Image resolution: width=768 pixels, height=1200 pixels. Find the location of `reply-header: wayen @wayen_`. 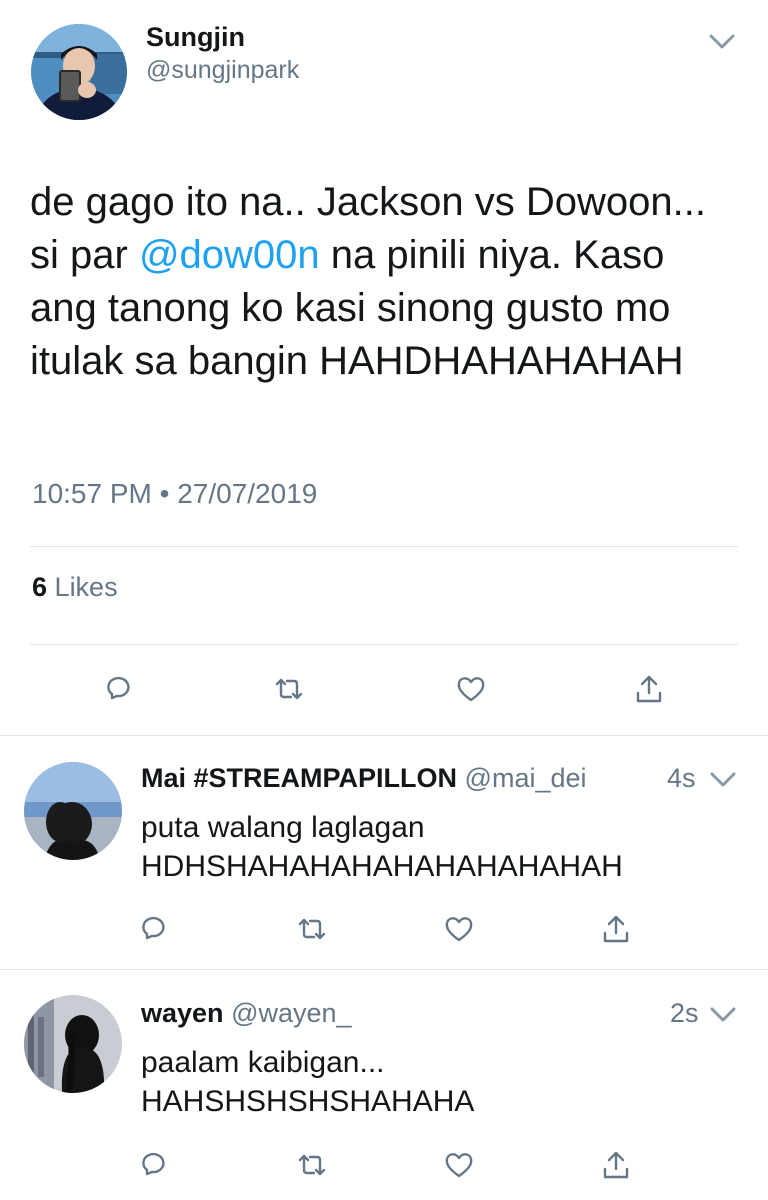

reply-header: wayen @wayen_ is located at coordinates (246, 1013).